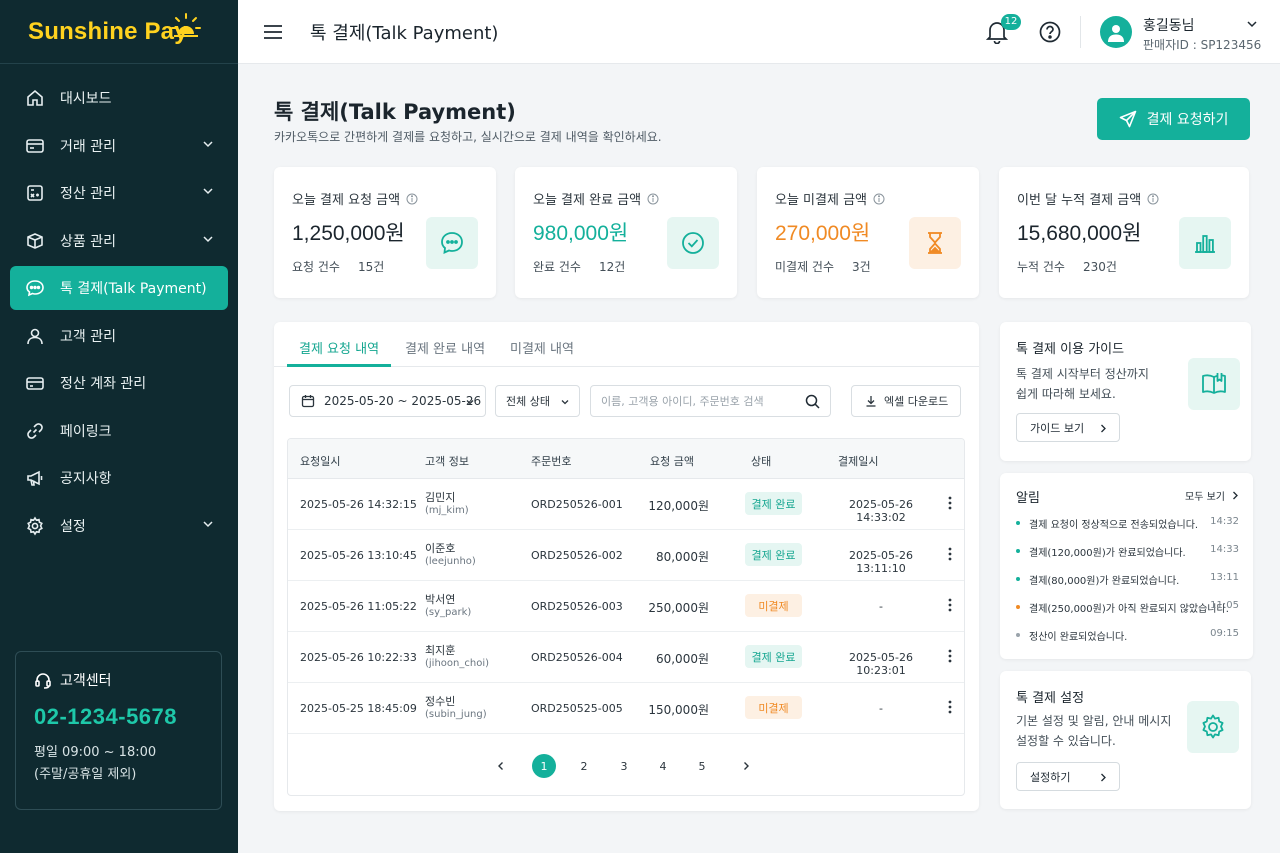  I want to click on sidebar-item-customers: 고객 관리, so click(119, 336).